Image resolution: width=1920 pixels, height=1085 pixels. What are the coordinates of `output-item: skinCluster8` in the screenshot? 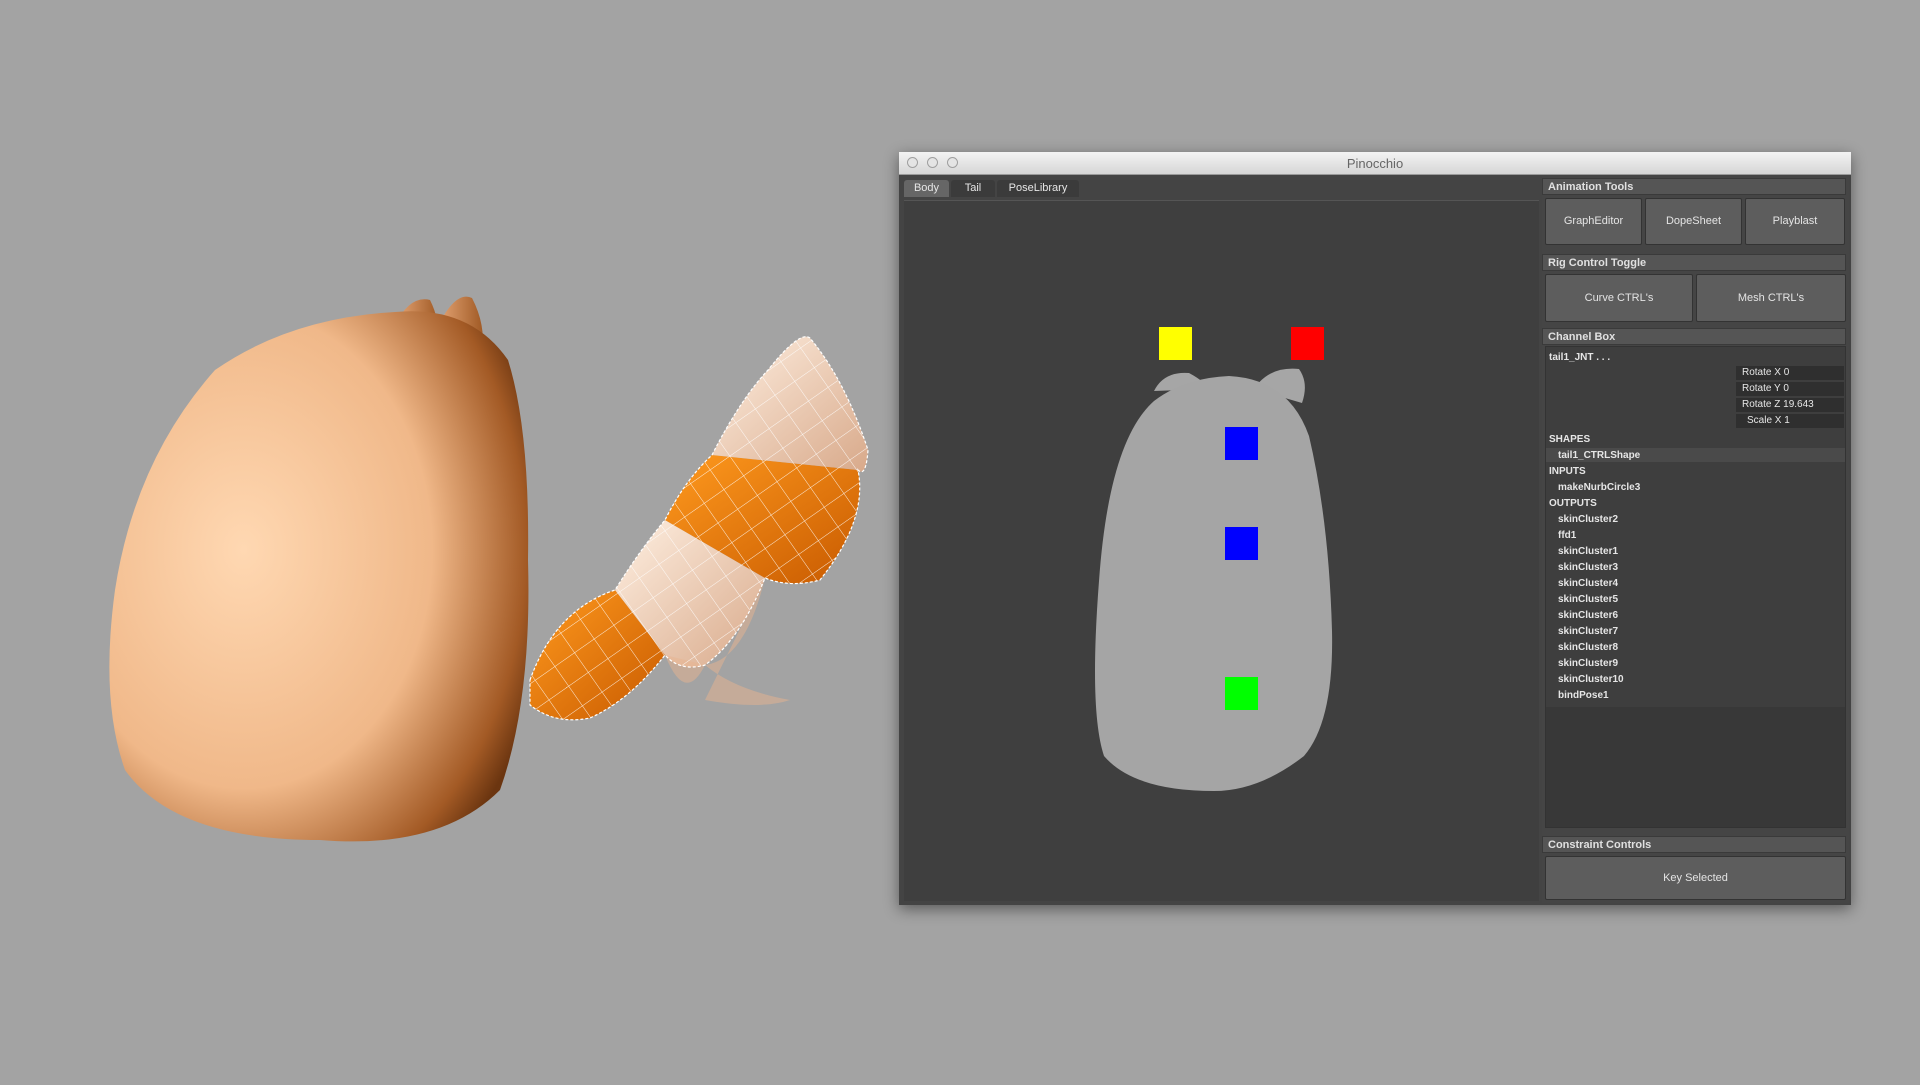 It's located at (1588, 647).